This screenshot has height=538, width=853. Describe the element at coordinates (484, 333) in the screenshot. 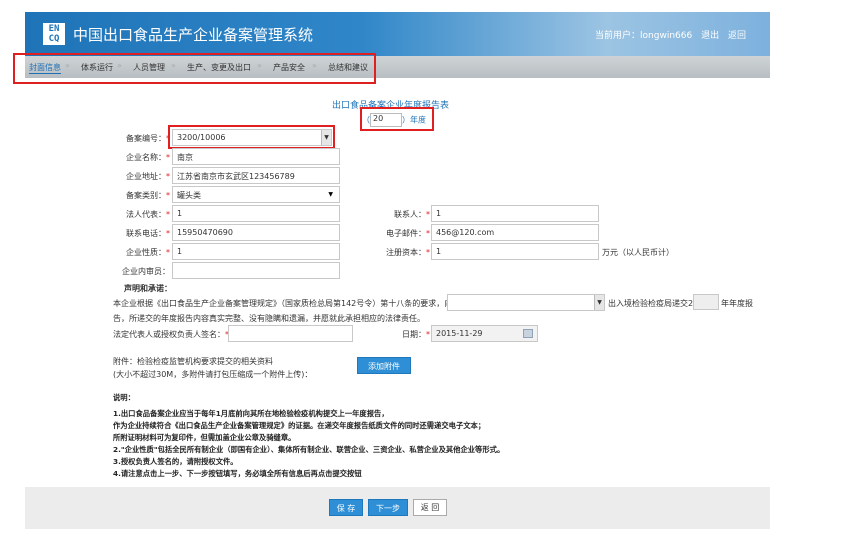

I see `date-field: 2015-11-29` at that location.